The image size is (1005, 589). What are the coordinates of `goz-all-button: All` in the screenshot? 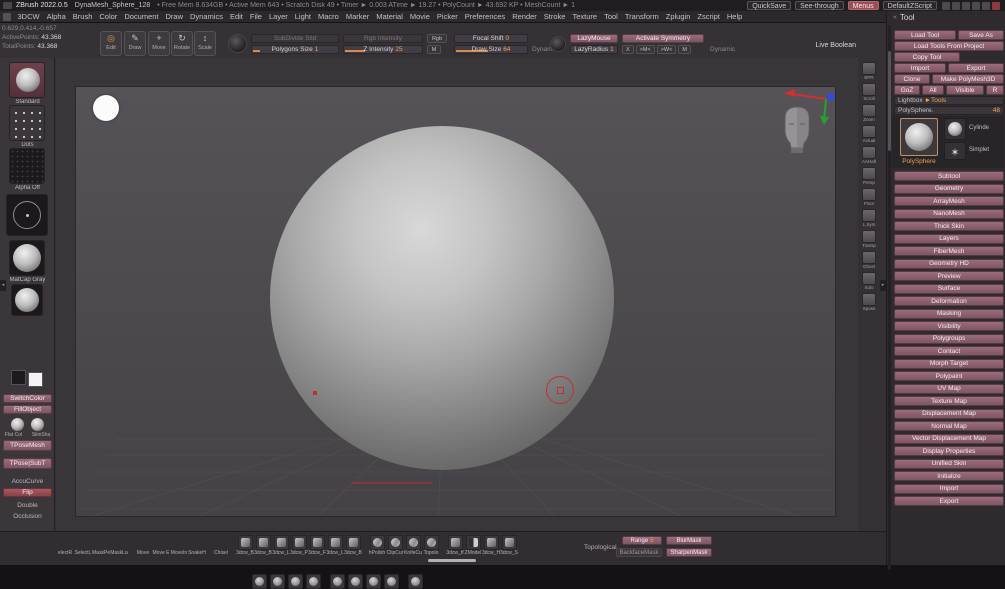 It's located at (933, 90).